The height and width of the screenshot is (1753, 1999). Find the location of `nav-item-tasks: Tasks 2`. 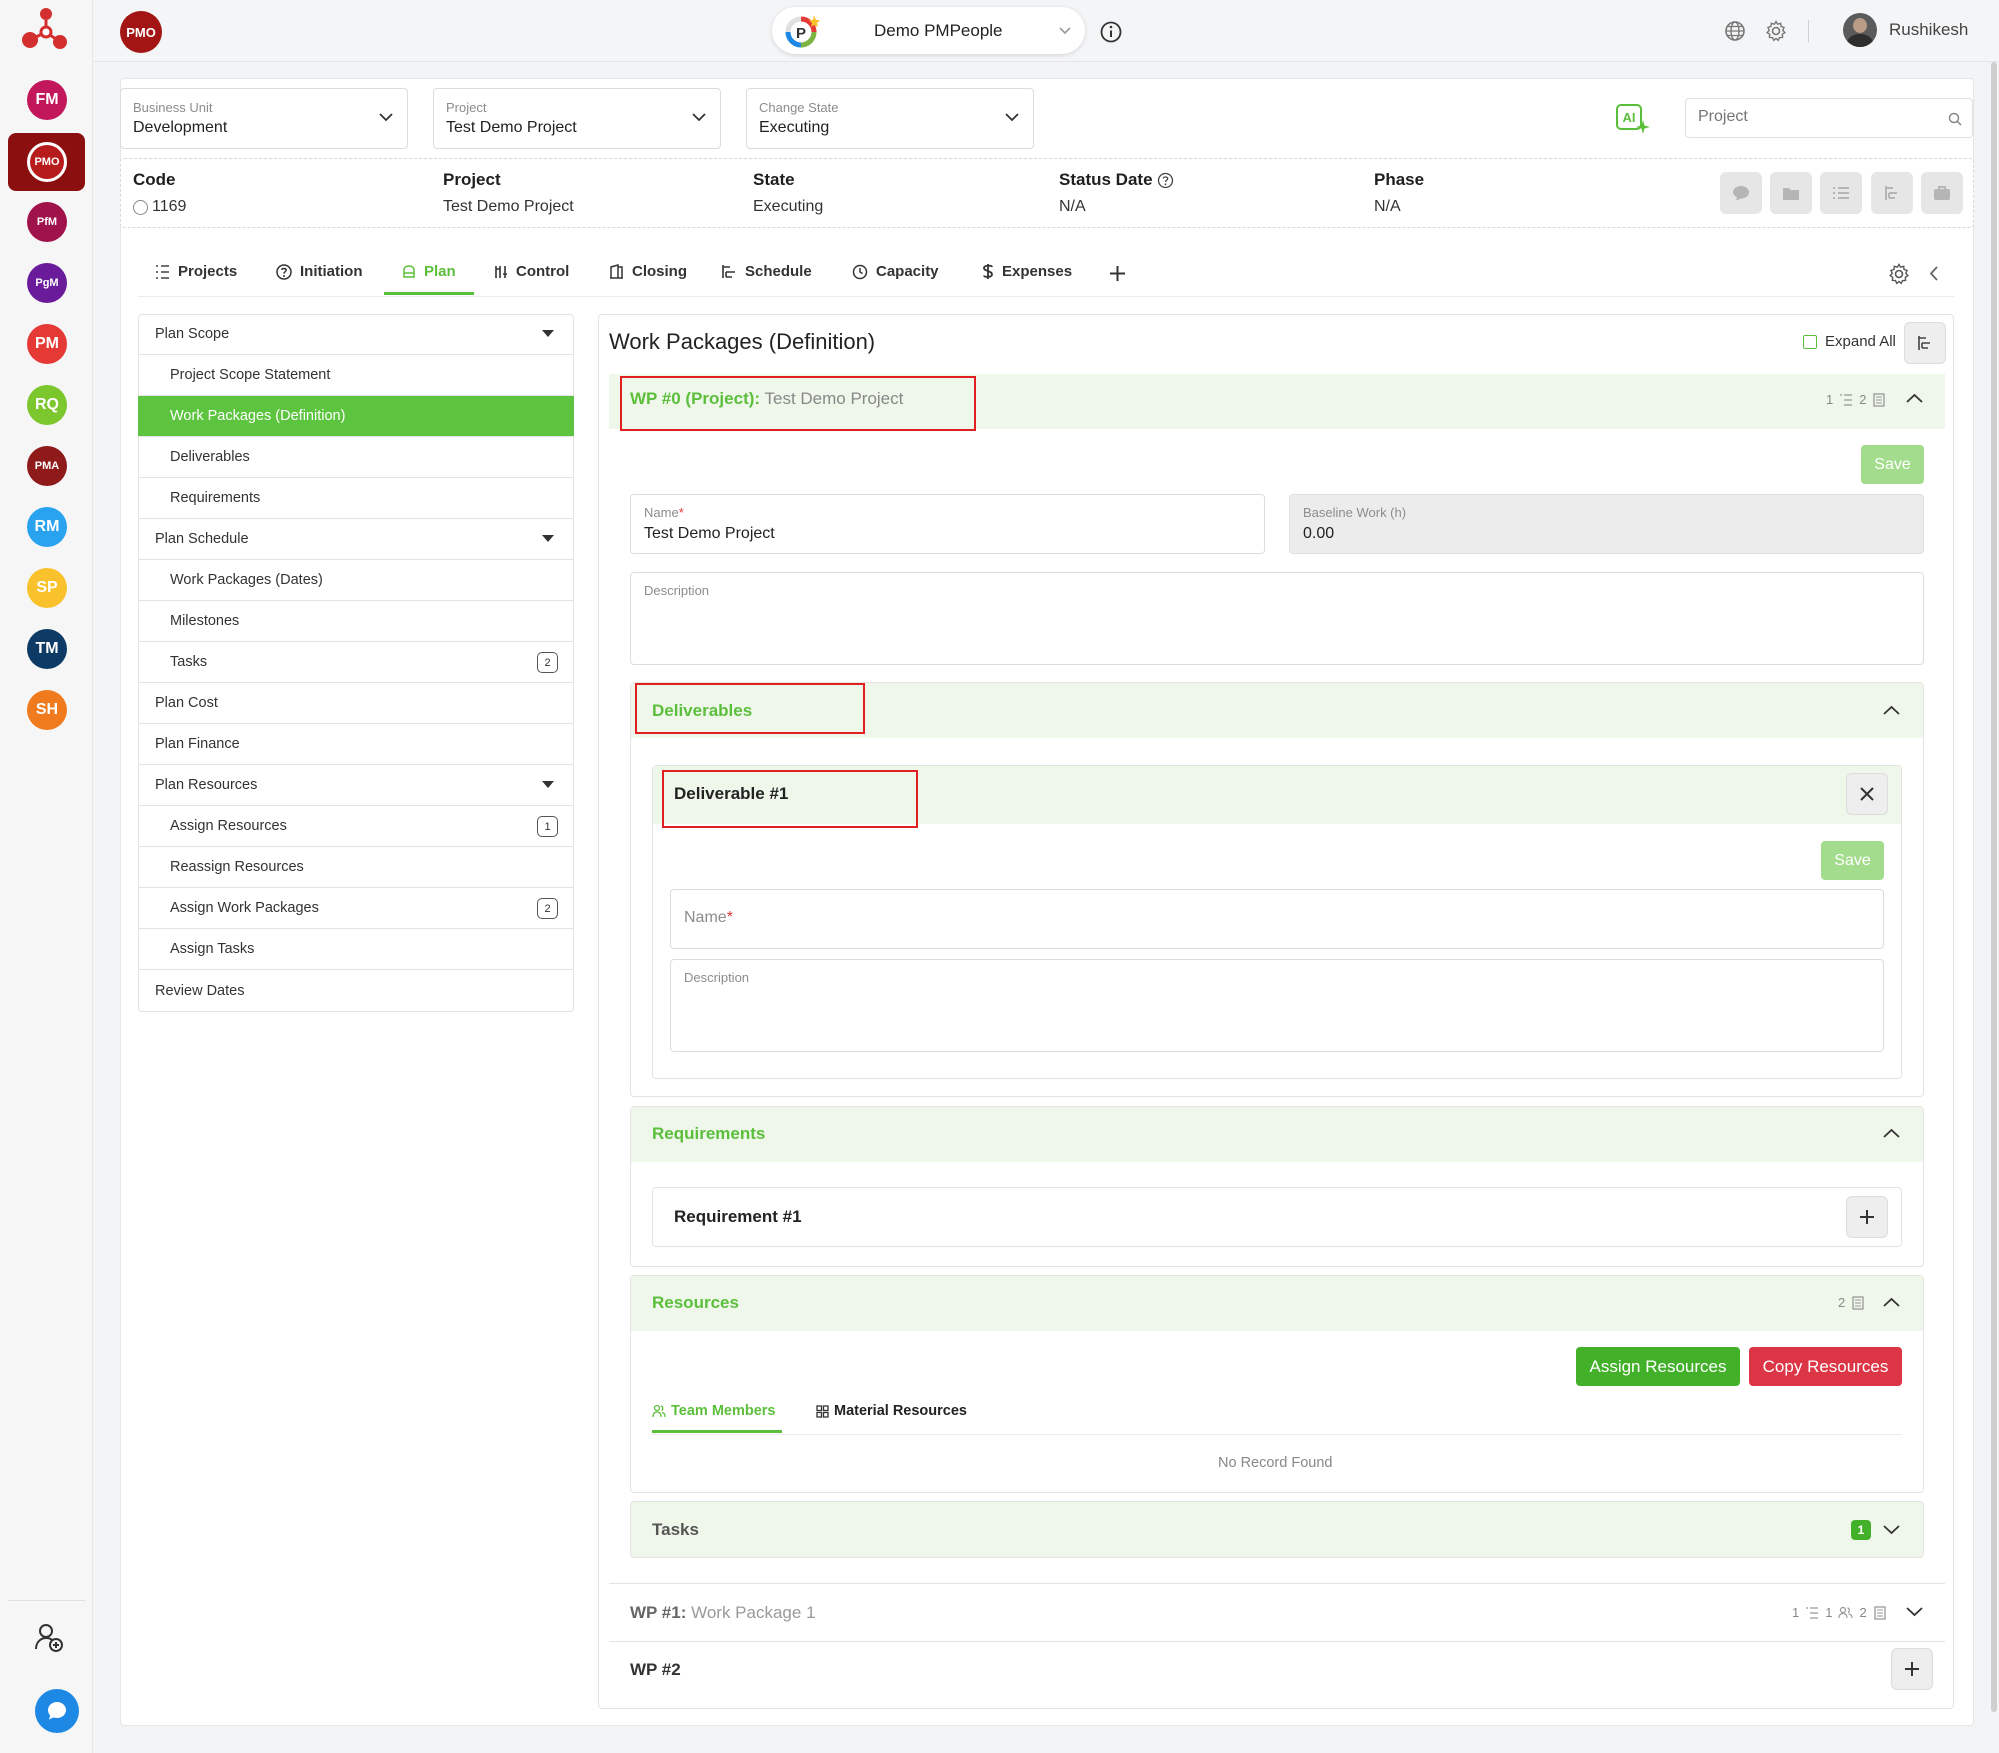

nav-item-tasks: Tasks 2 is located at coordinates (356, 662).